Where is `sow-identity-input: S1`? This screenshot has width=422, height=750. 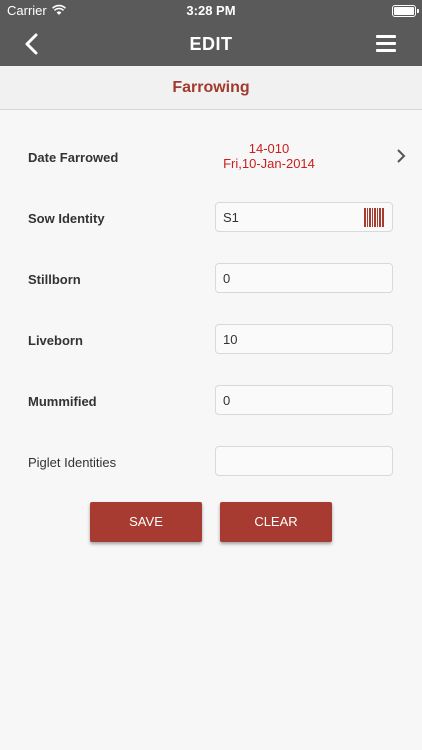 sow-identity-input: S1 is located at coordinates (304, 217).